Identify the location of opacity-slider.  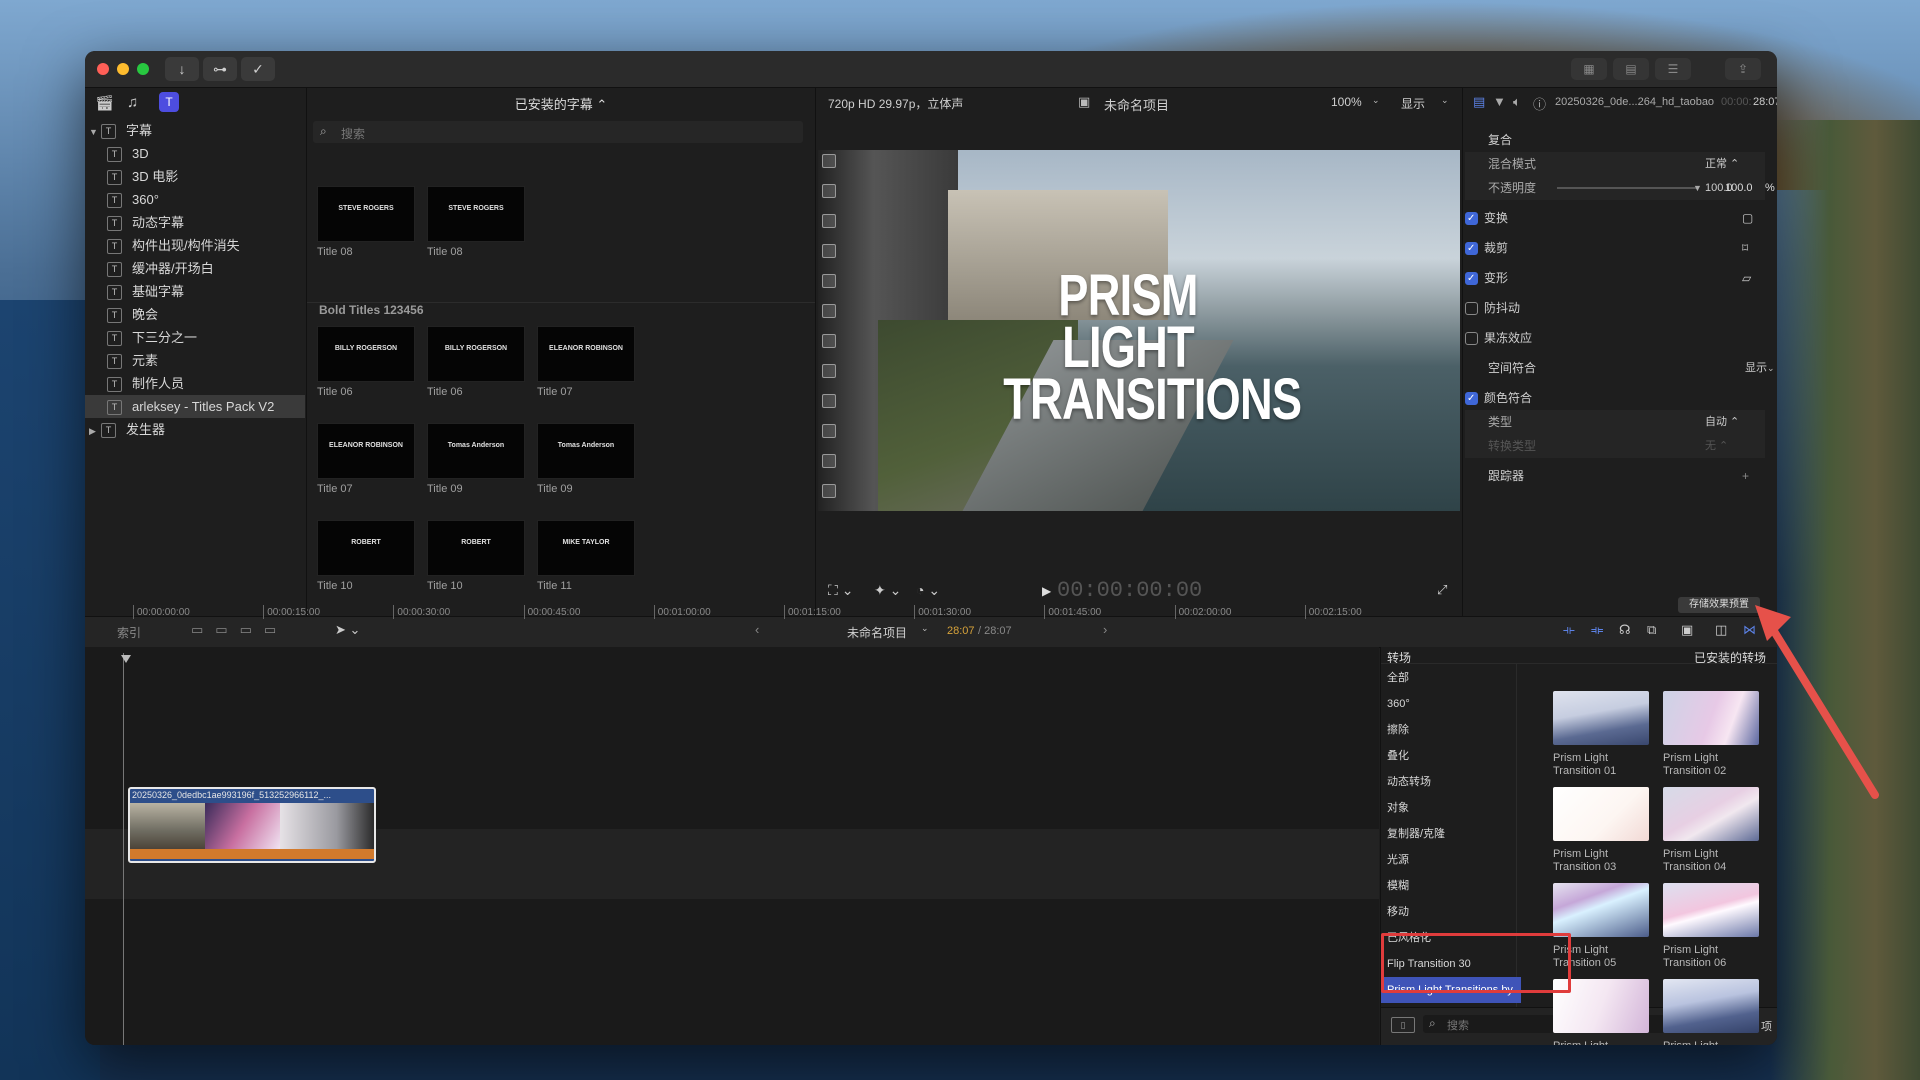
(1627, 188).